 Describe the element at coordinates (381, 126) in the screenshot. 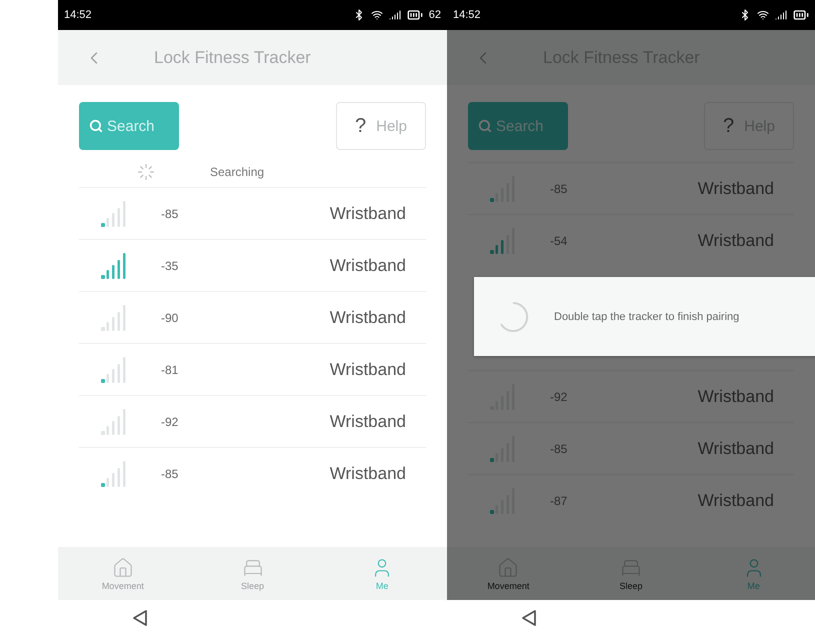

I see `help-button: ? Help` at that location.